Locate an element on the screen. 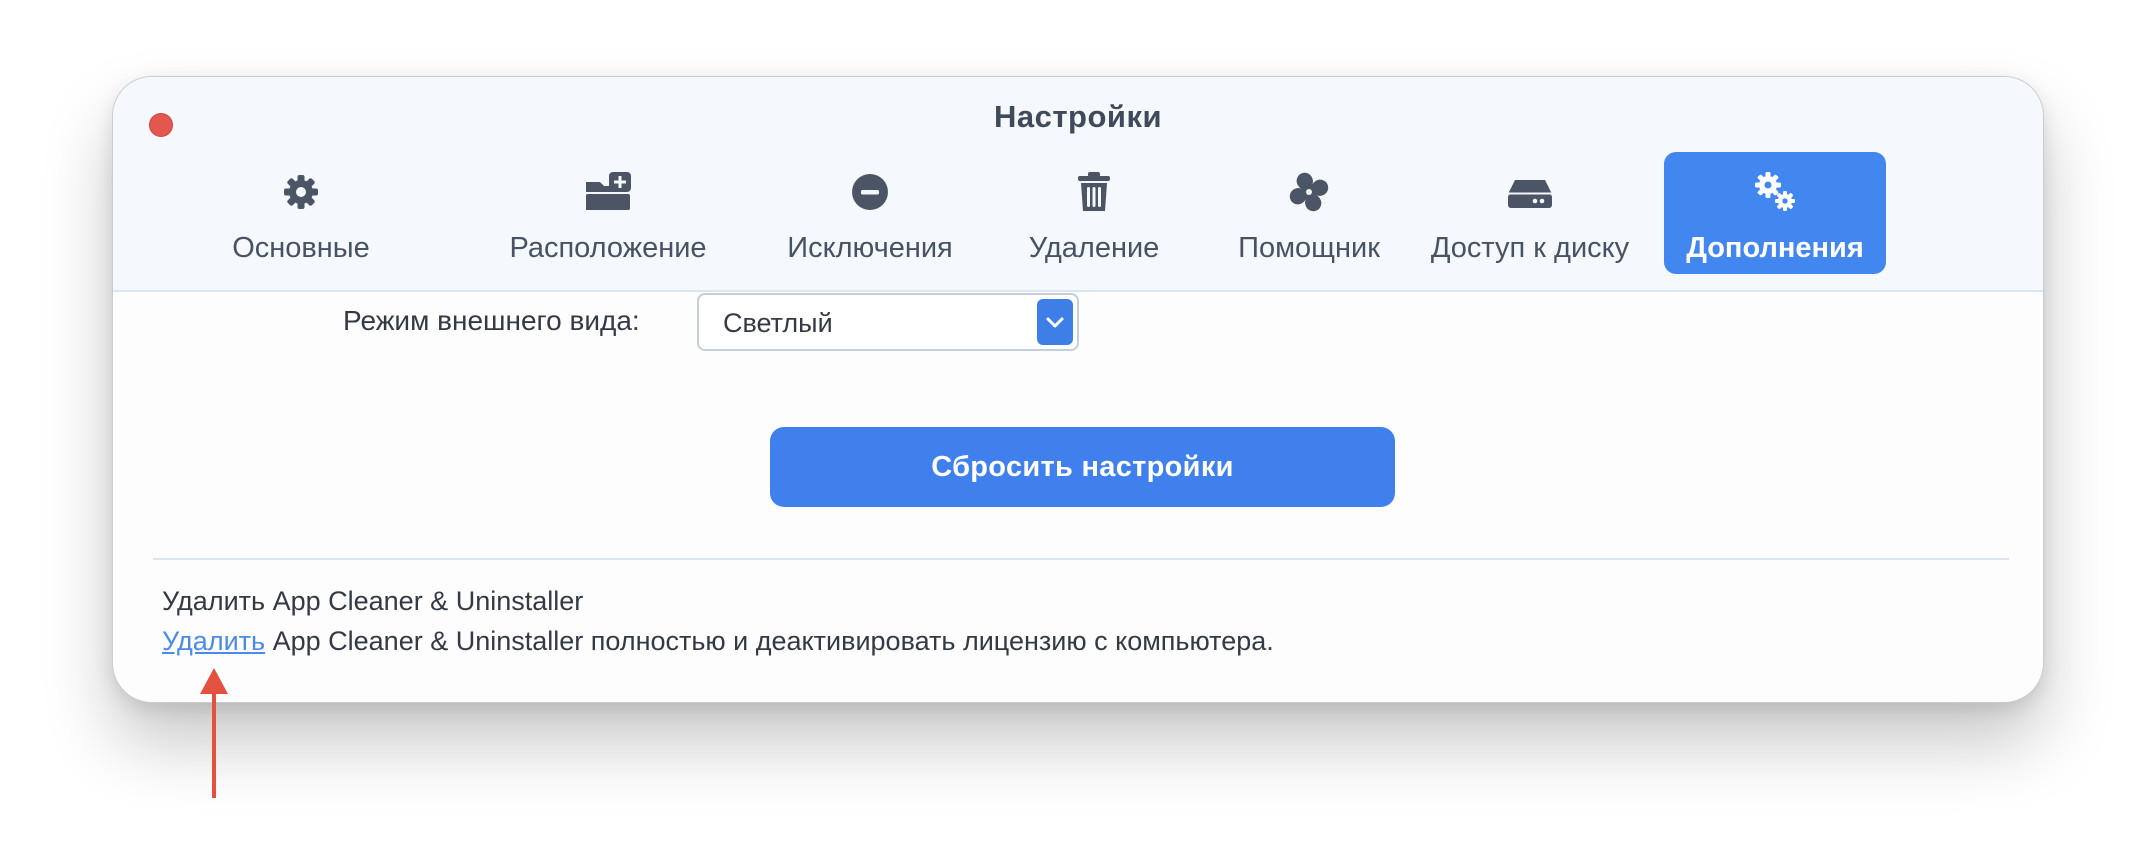  divider is located at coordinates (1081, 559).